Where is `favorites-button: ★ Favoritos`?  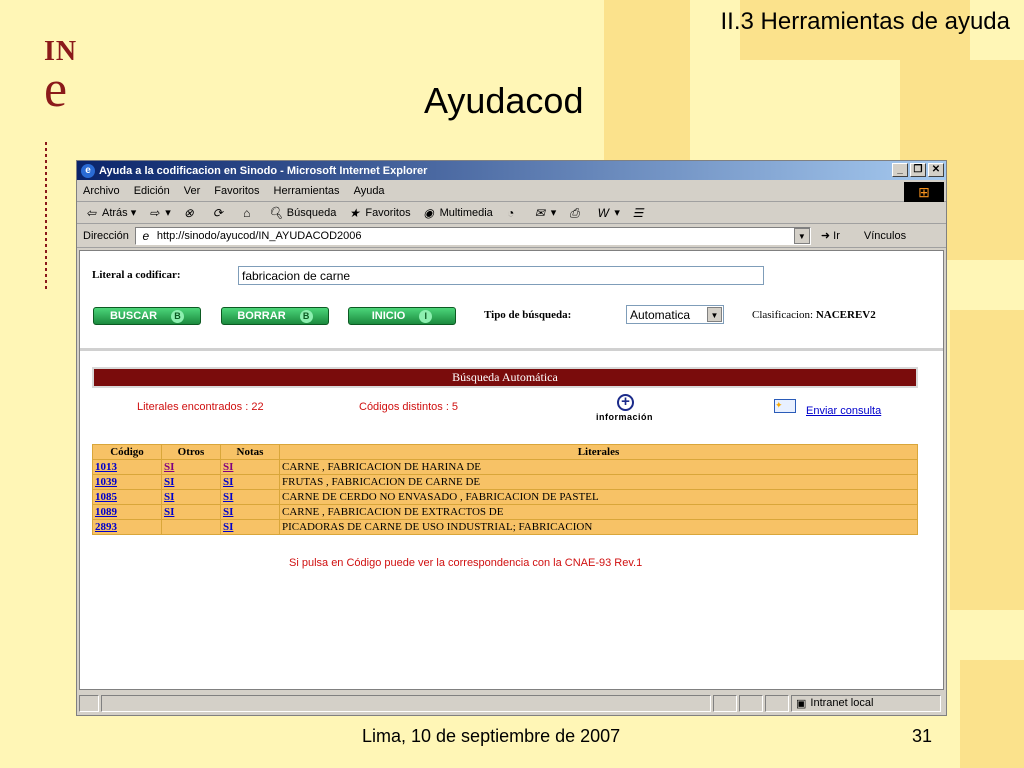 favorites-button: ★ Favoritos is located at coordinates (378, 213).